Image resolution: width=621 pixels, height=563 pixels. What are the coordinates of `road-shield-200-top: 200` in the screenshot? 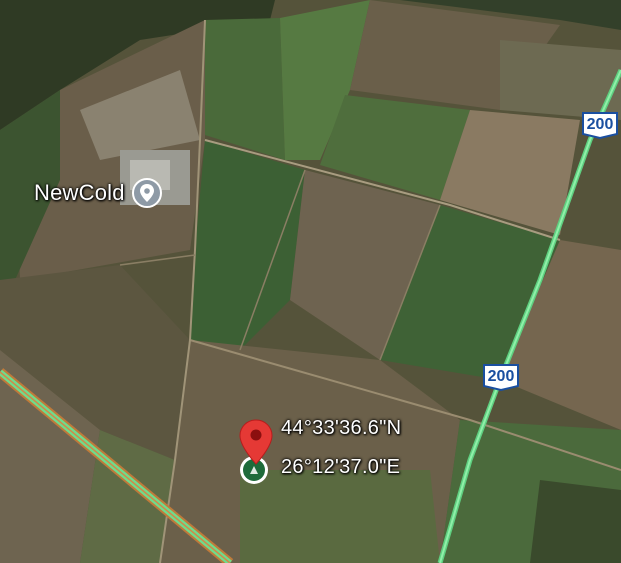 It's located at (600, 125).